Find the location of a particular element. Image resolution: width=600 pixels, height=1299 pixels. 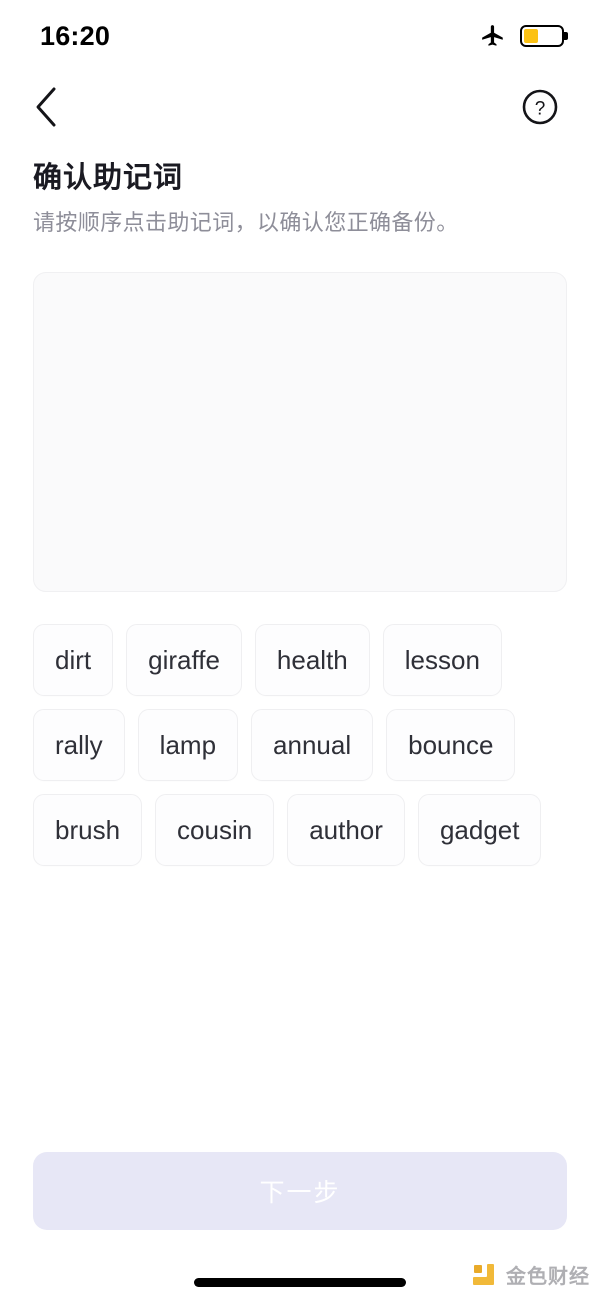

home-indicator is located at coordinates (300, 1282).